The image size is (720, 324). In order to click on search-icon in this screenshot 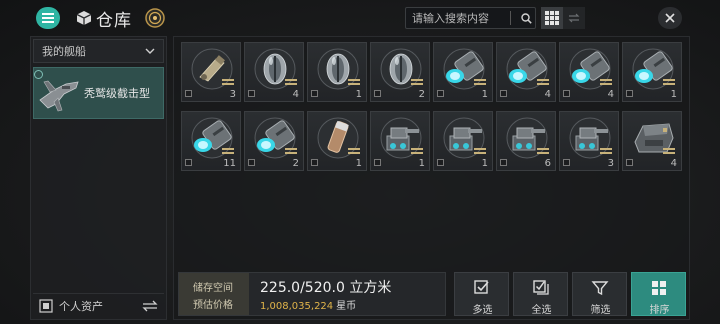, I will do `click(526, 18)`.